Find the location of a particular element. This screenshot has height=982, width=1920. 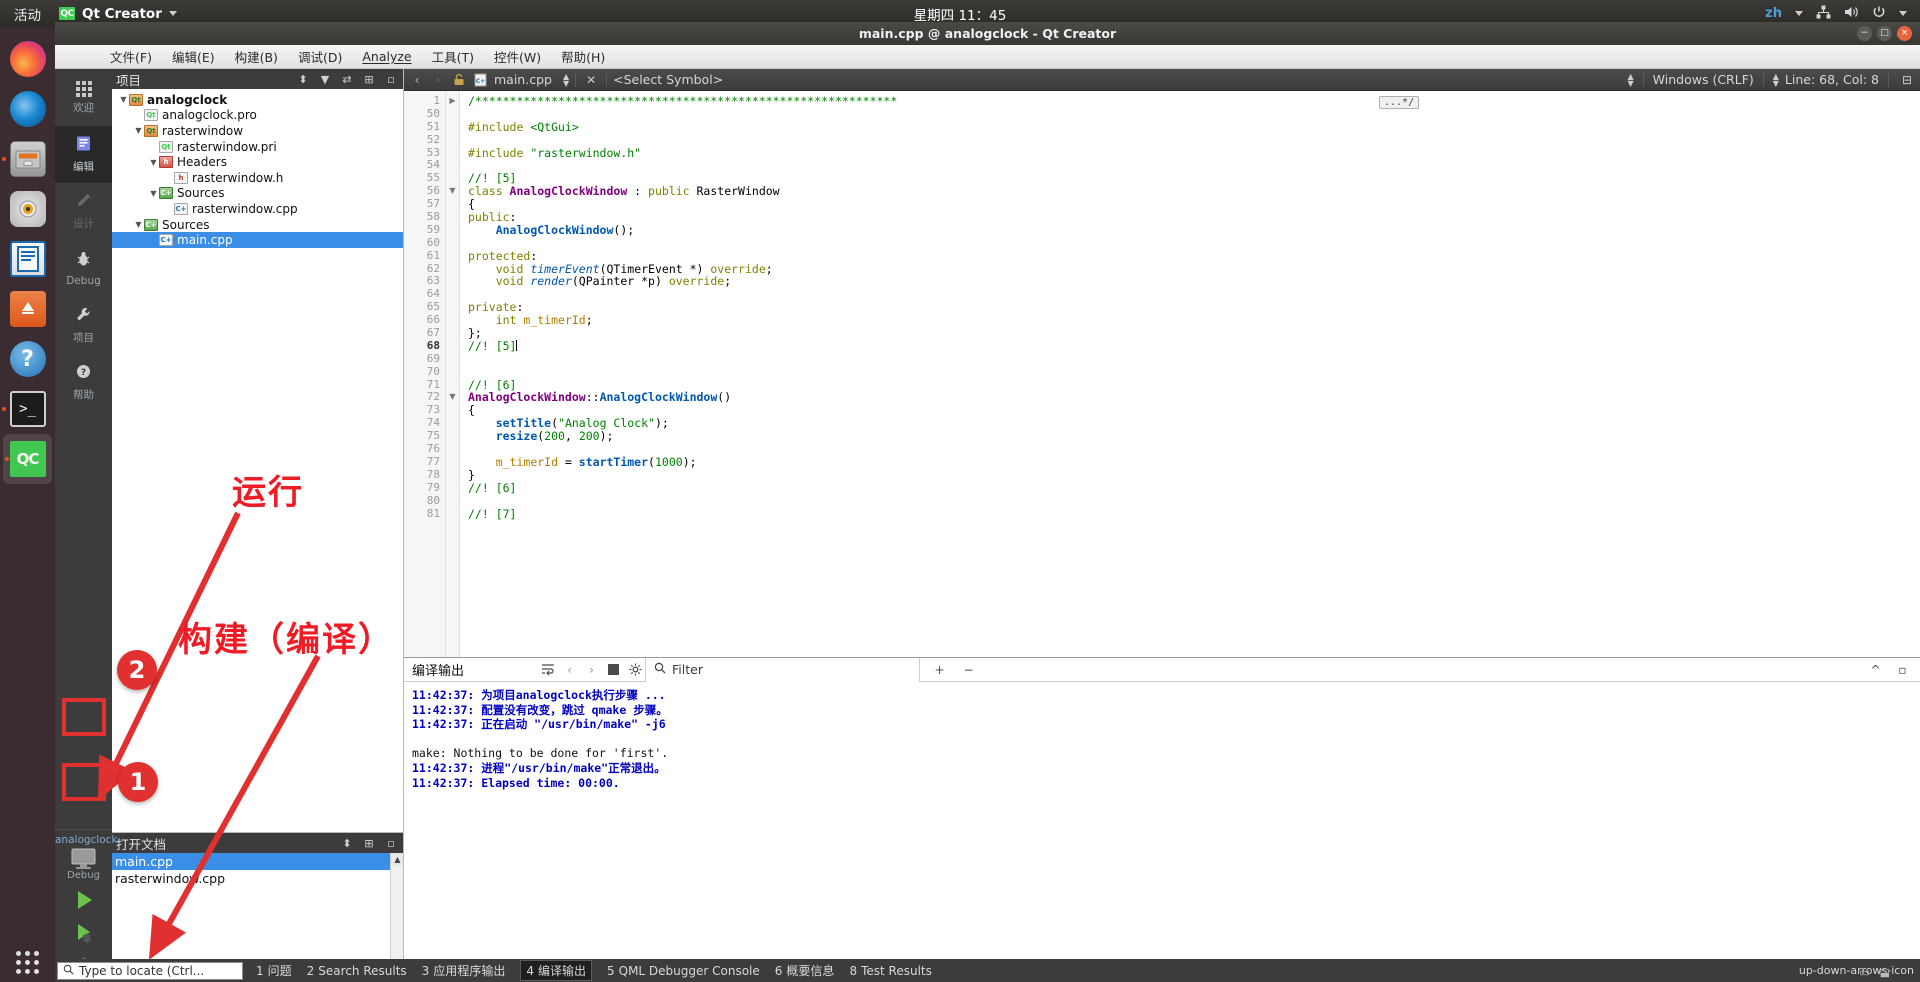

menu-build: 构建(B) is located at coordinates (256, 56).